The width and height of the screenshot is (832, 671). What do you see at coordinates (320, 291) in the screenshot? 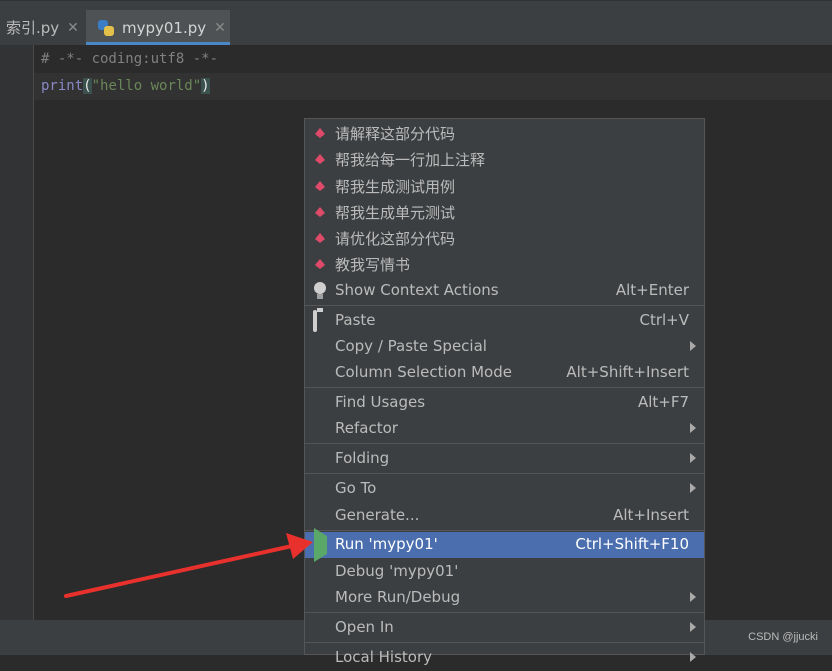
I see `lightbulb-icon` at bounding box center [320, 291].